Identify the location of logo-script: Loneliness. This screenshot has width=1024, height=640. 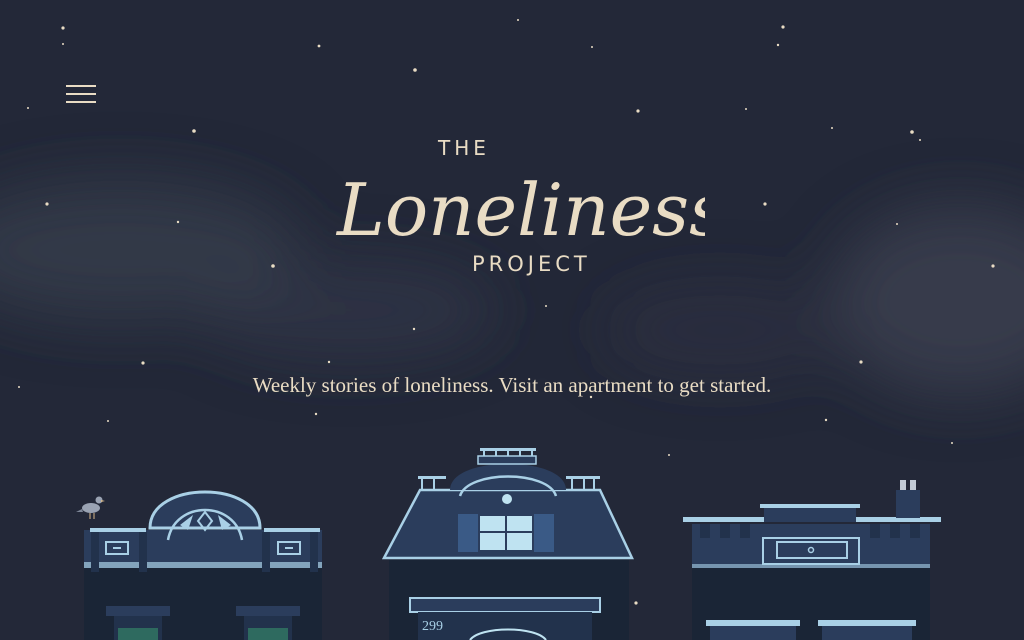
(520, 210).